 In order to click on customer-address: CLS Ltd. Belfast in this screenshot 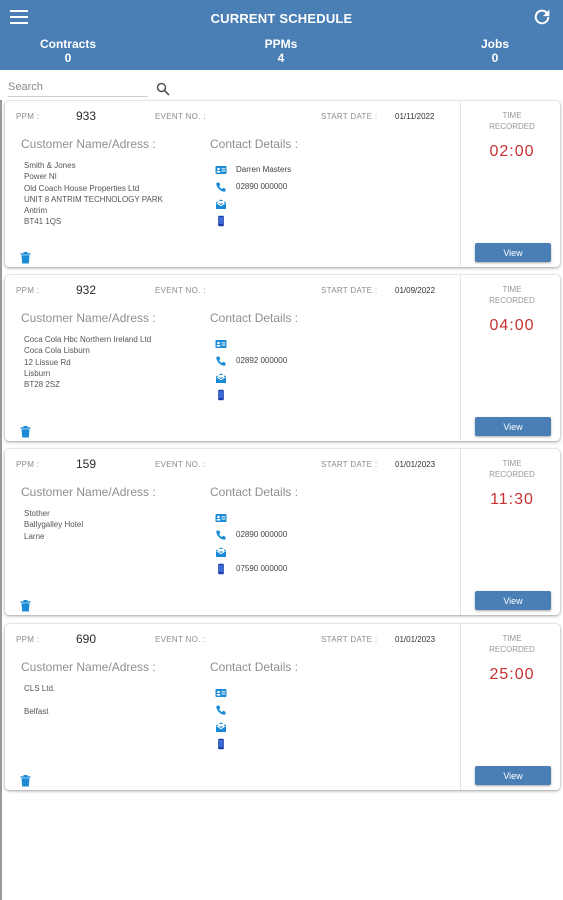, I will do `click(39, 700)`.